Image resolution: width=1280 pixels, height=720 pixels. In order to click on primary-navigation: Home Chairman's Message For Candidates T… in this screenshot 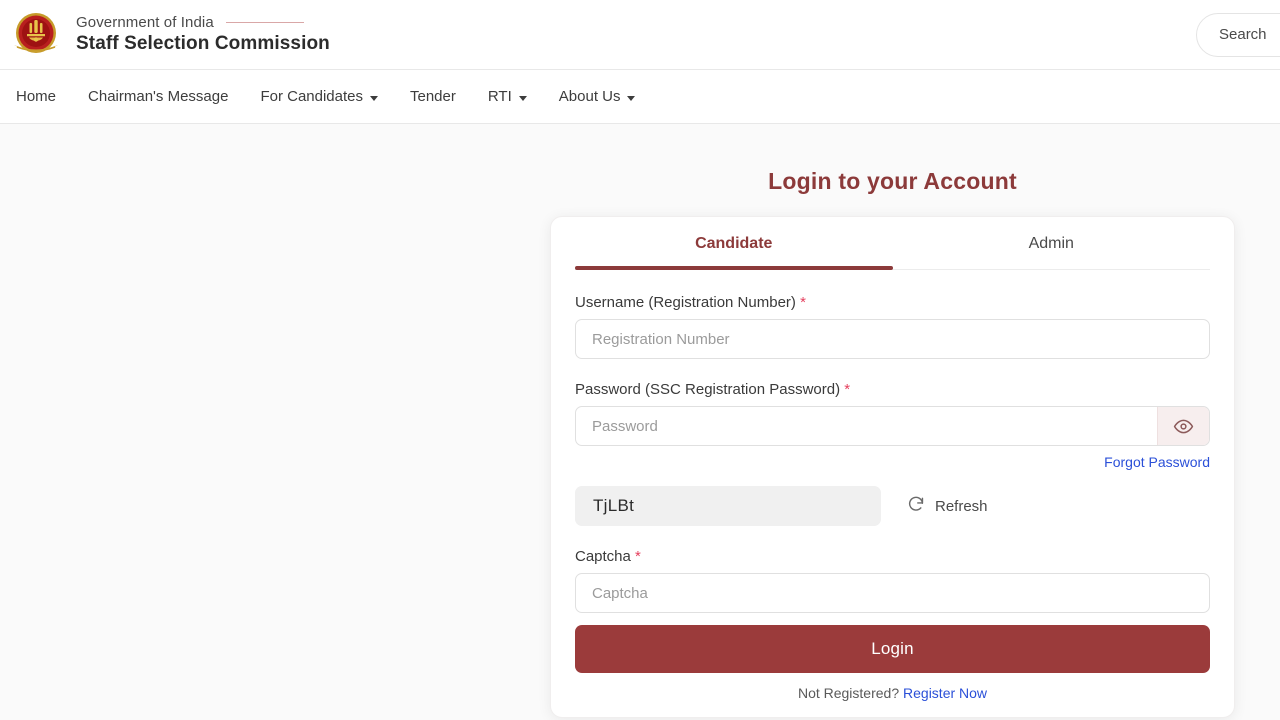, I will do `click(640, 97)`.